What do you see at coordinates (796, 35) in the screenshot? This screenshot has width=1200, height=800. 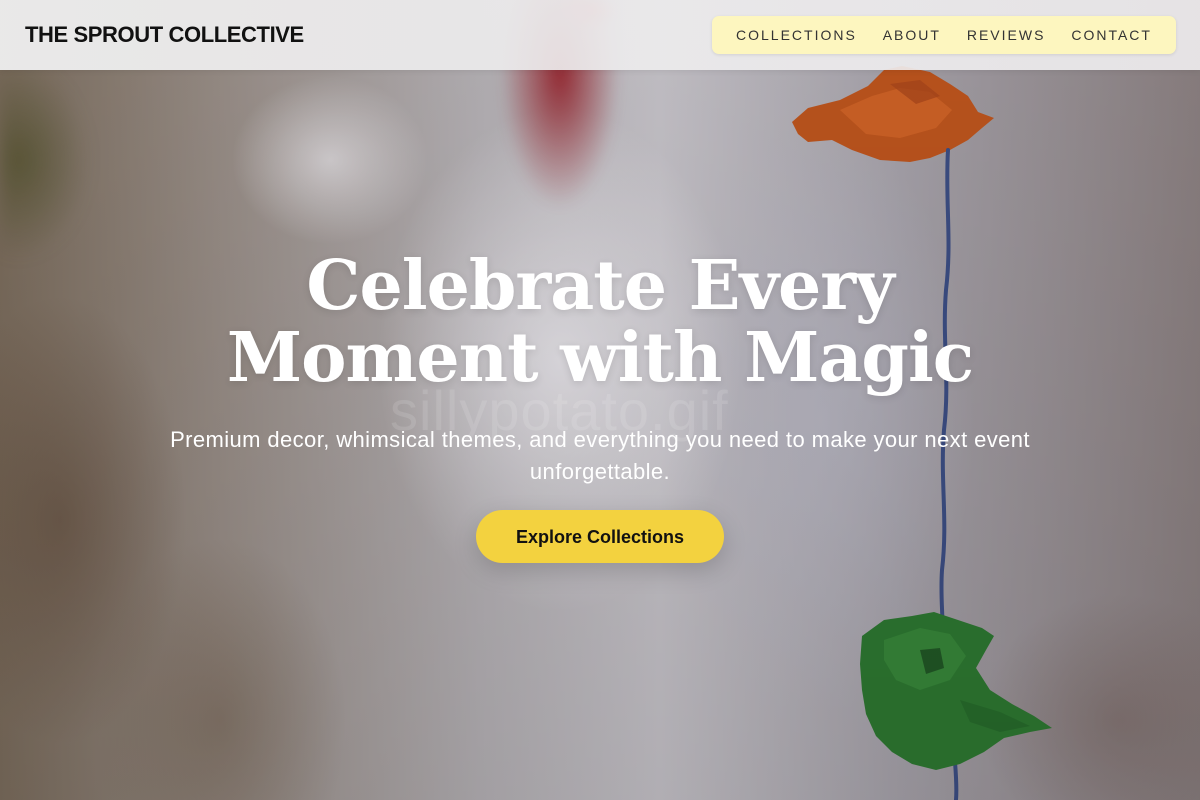 I see `nav-link-collections: COLLECTIONS` at bounding box center [796, 35].